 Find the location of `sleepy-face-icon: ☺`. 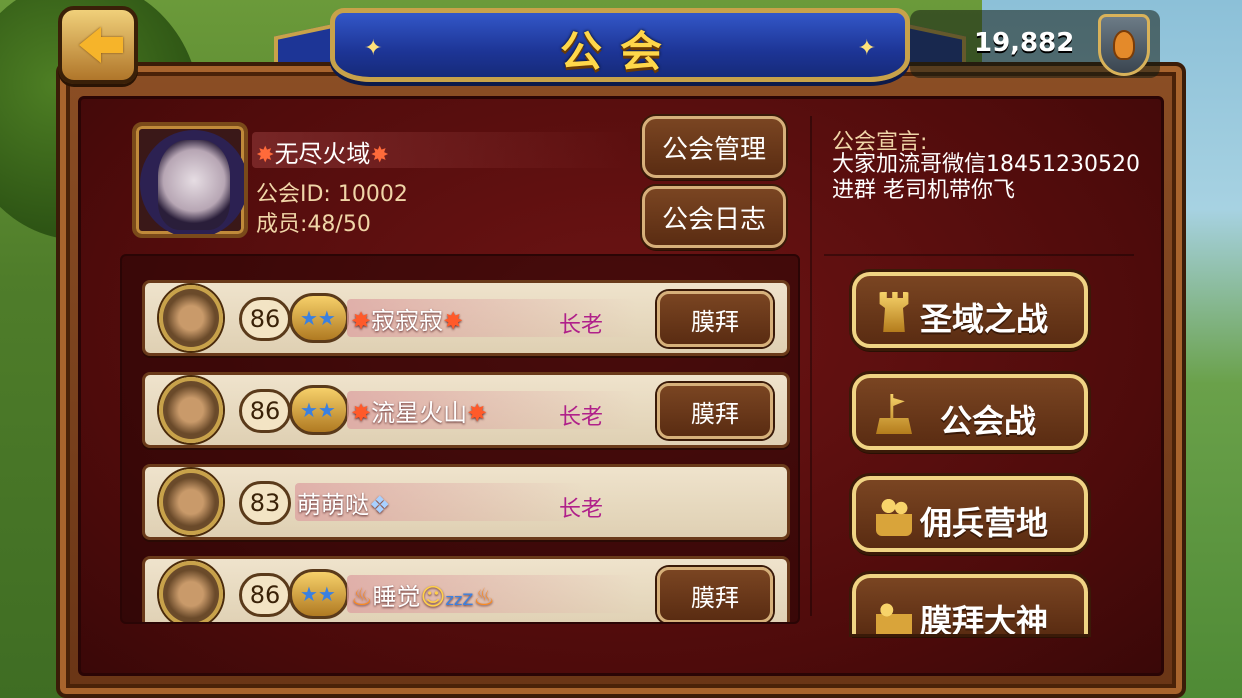

sleepy-face-icon: ☺ is located at coordinates (433, 597).